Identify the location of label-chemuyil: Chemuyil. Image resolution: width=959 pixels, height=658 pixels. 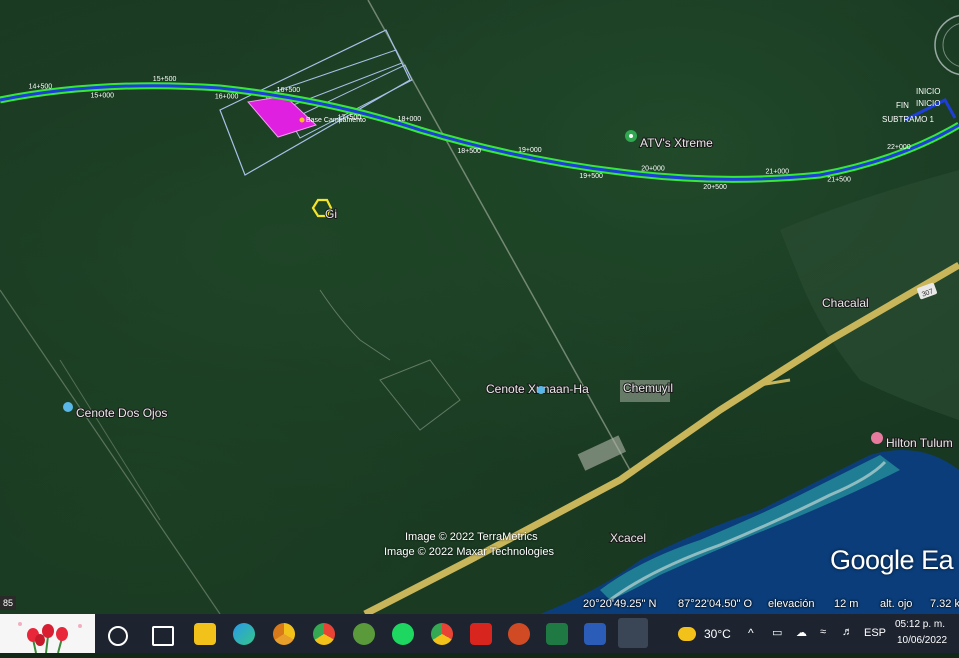
(648, 388).